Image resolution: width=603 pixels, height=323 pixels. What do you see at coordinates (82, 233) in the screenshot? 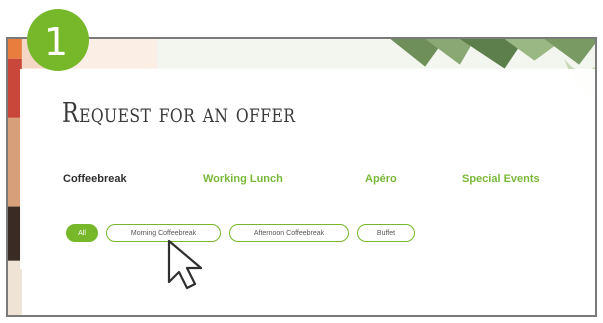
I see `filter-chip-all: All` at bounding box center [82, 233].